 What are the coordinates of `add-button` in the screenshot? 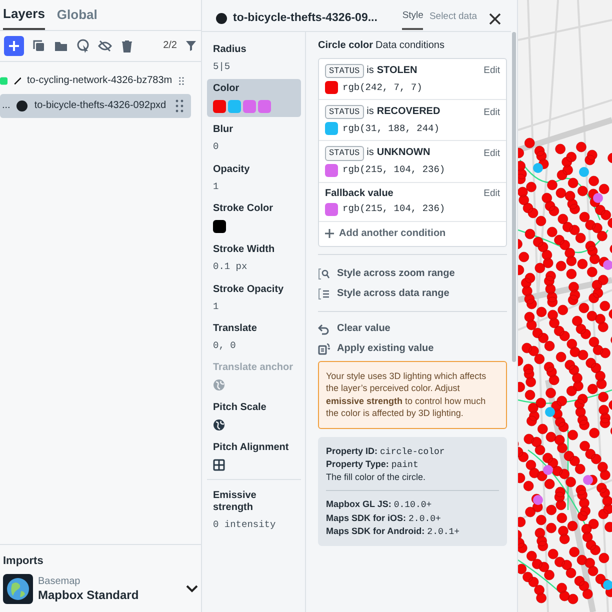 It's located at (14, 46).